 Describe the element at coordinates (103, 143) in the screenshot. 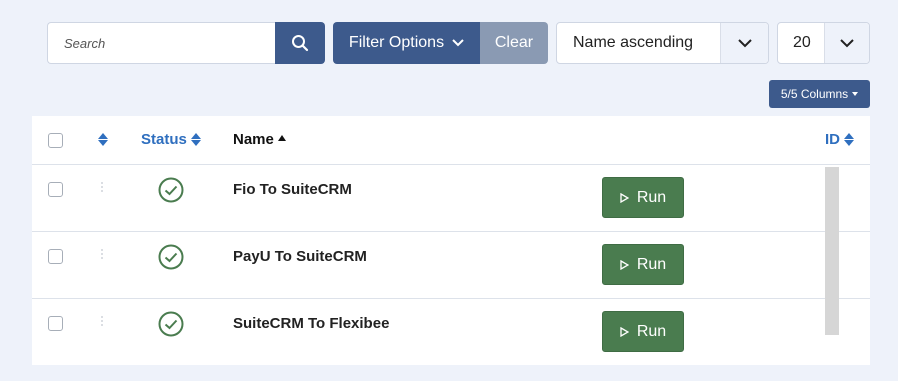

I see `sort-down-icon` at that location.